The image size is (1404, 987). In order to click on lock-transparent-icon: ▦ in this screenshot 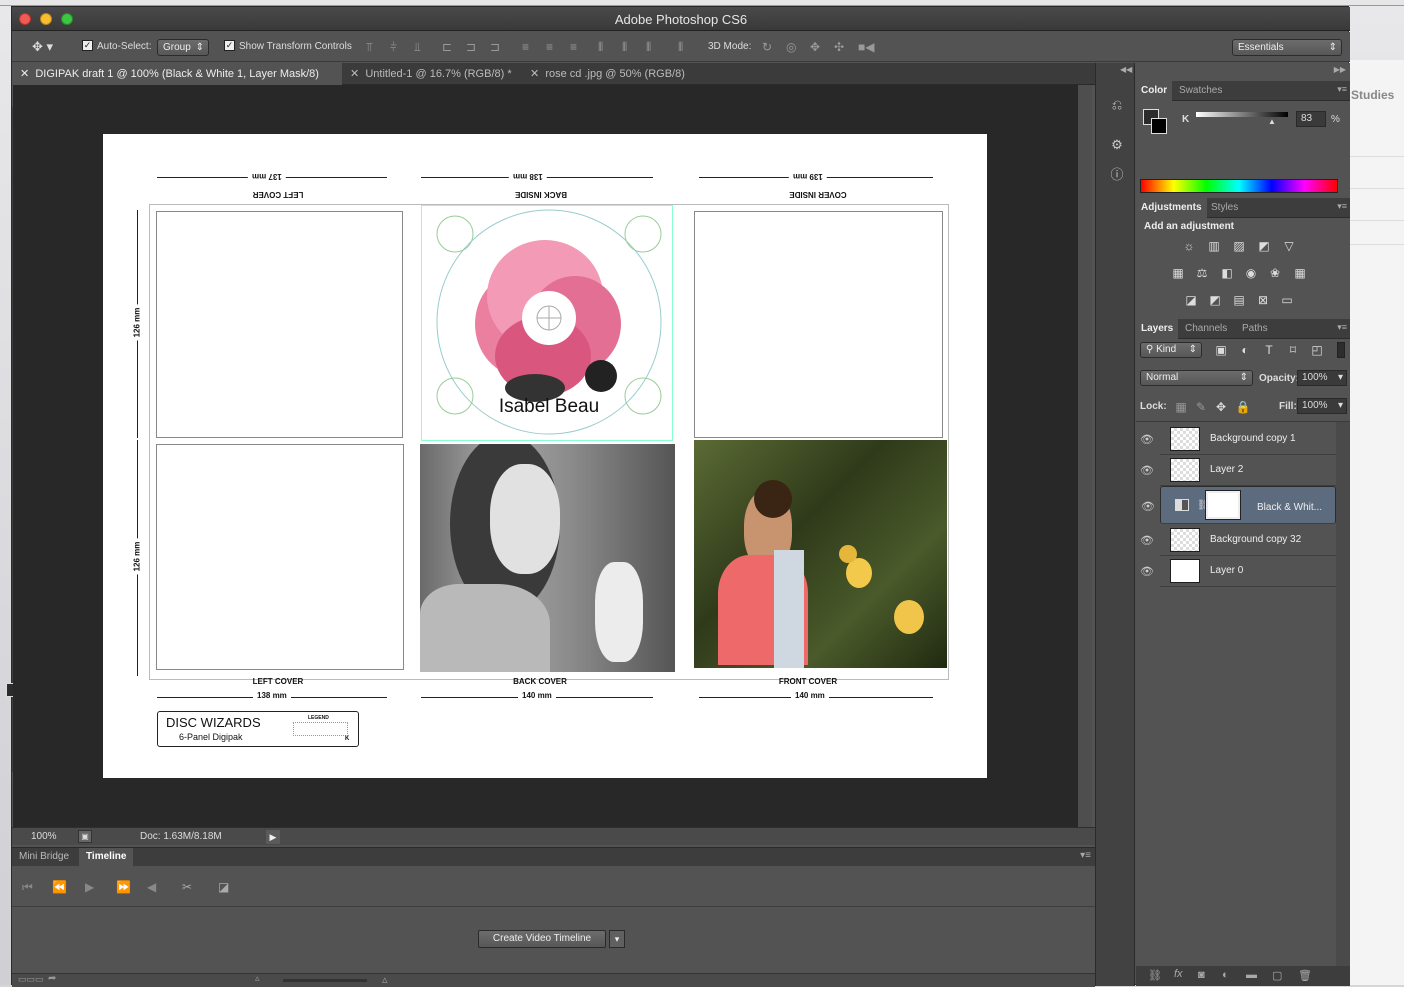, I will do `click(1181, 407)`.